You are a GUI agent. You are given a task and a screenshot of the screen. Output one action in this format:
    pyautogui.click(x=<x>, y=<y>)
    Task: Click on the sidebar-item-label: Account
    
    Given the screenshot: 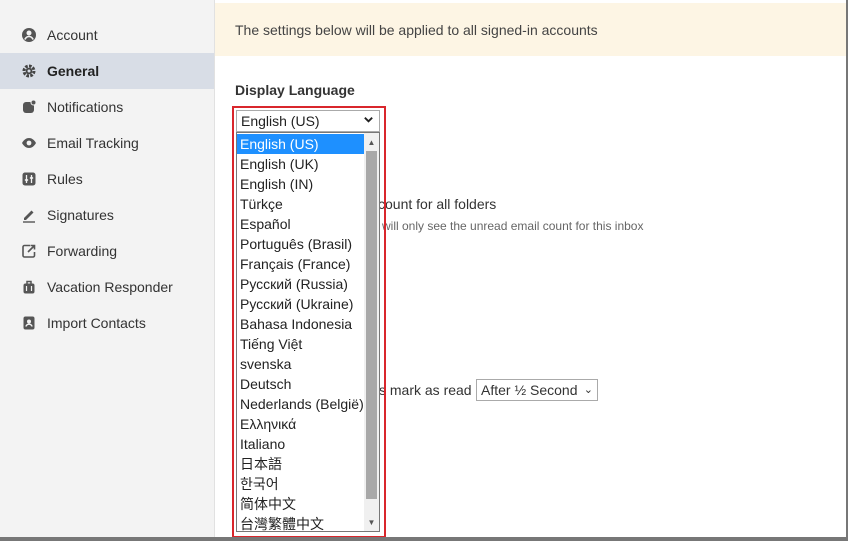 What is the action you would take?
    pyautogui.click(x=72, y=35)
    